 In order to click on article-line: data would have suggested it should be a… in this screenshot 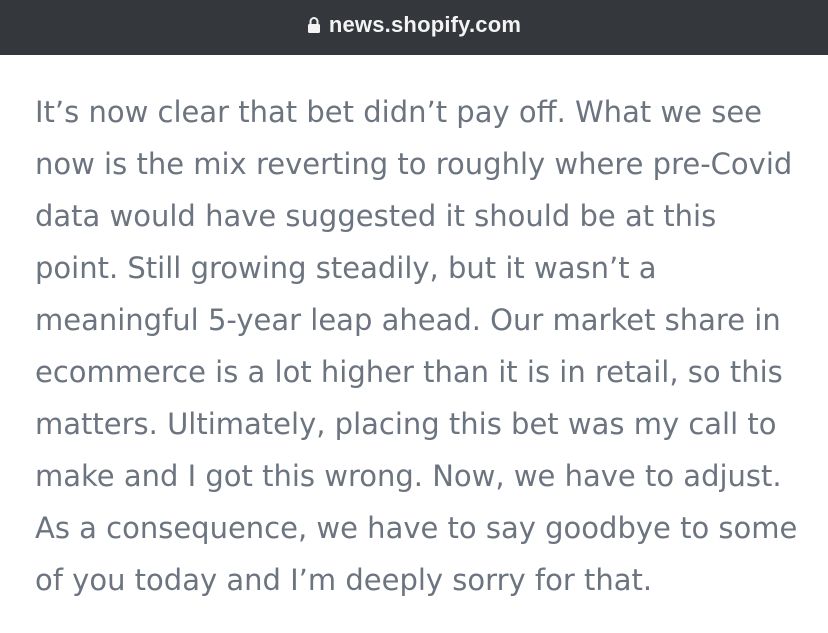, I will do `click(376, 216)`.